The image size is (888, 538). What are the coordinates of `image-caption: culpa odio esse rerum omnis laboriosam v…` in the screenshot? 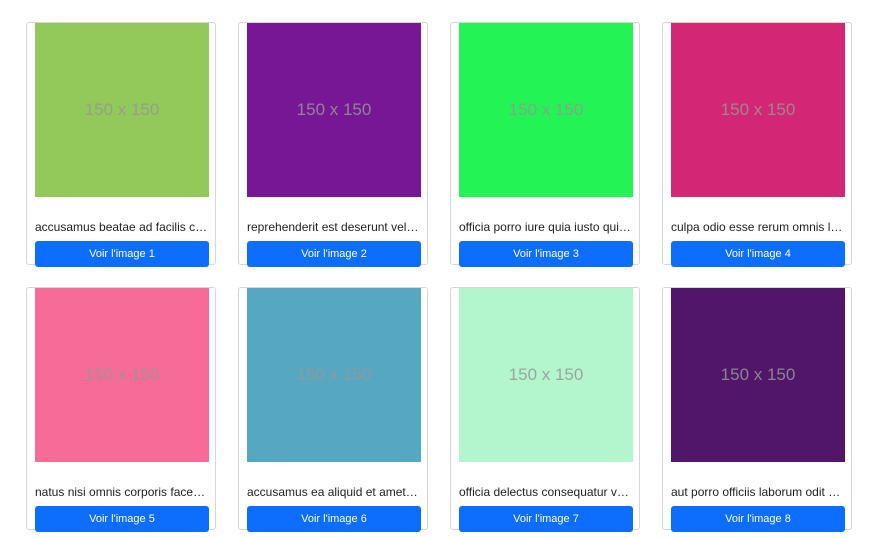 It's located at (758, 227).